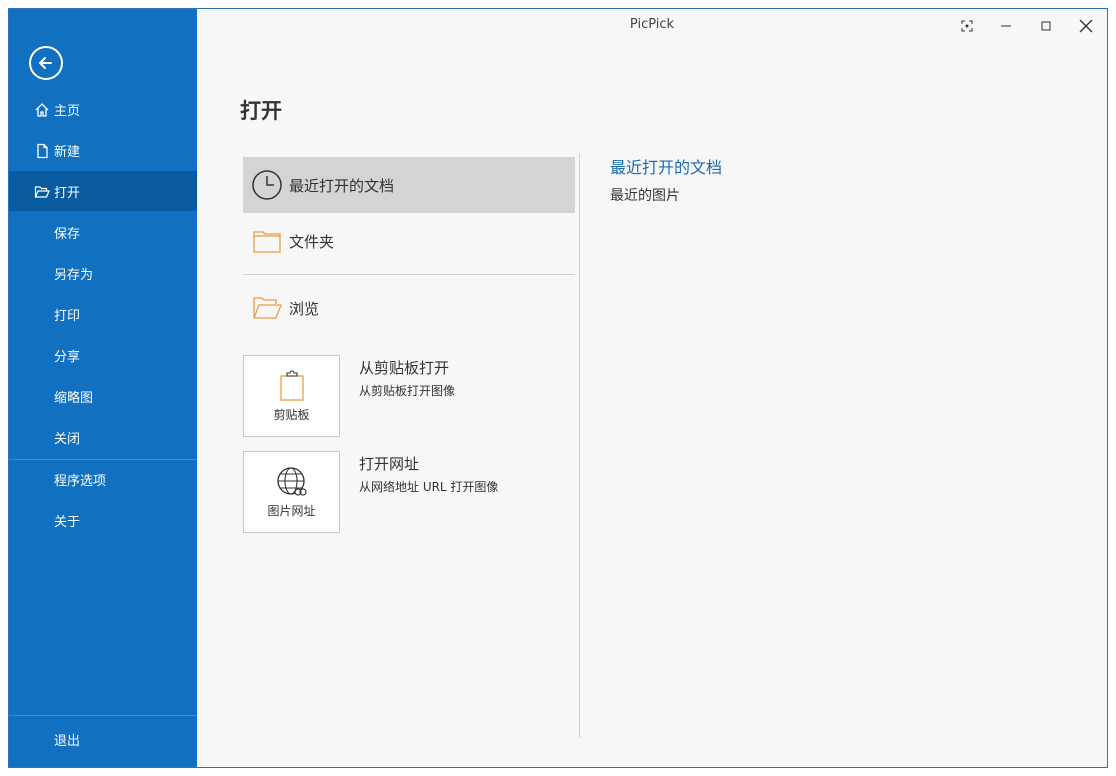 This screenshot has width=1116, height=776. What do you see at coordinates (103, 314) in the screenshot?
I see `sidebar-item-print: 打印` at bounding box center [103, 314].